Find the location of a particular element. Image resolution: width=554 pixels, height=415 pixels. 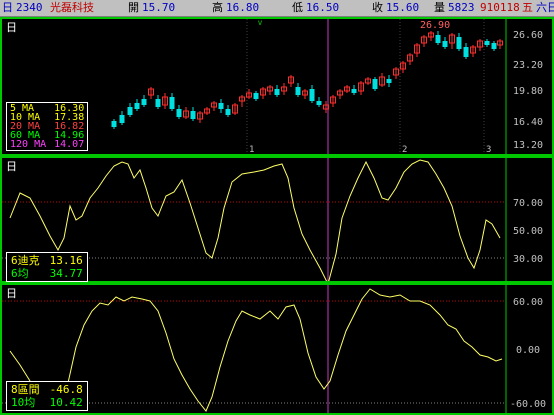

price-tick-label: 23.20 is located at coordinates (528, 65).